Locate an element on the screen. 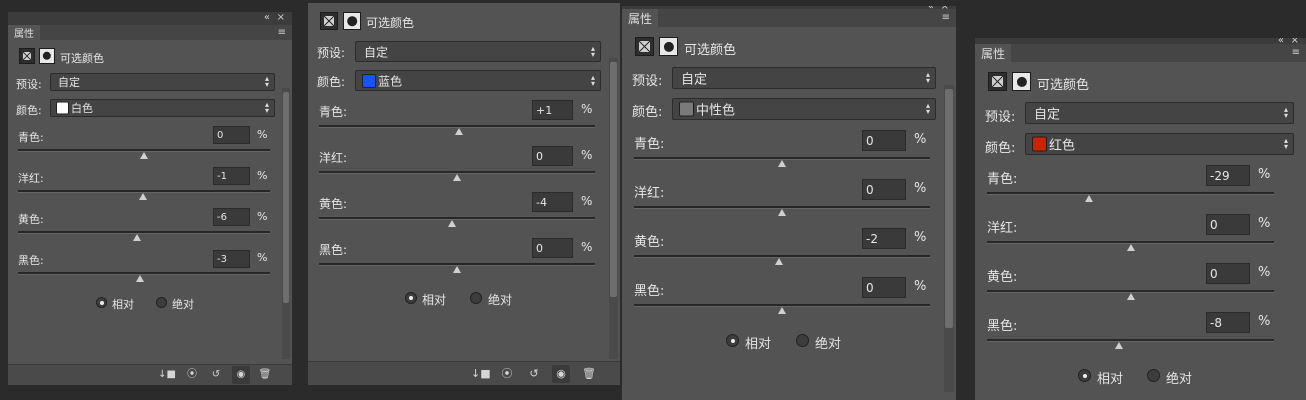 The image size is (1306, 400). panel-title: 可选颜色 is located at coordinates (1063, 85).